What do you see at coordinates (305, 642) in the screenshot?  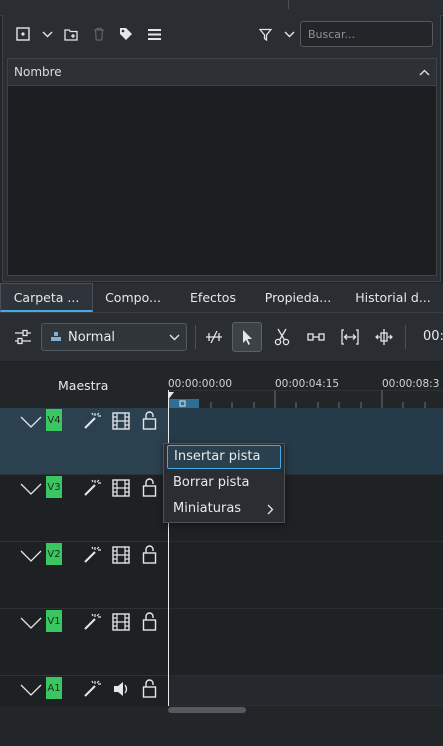 I see `track-lane-v1` at bounding box center [305, 642].